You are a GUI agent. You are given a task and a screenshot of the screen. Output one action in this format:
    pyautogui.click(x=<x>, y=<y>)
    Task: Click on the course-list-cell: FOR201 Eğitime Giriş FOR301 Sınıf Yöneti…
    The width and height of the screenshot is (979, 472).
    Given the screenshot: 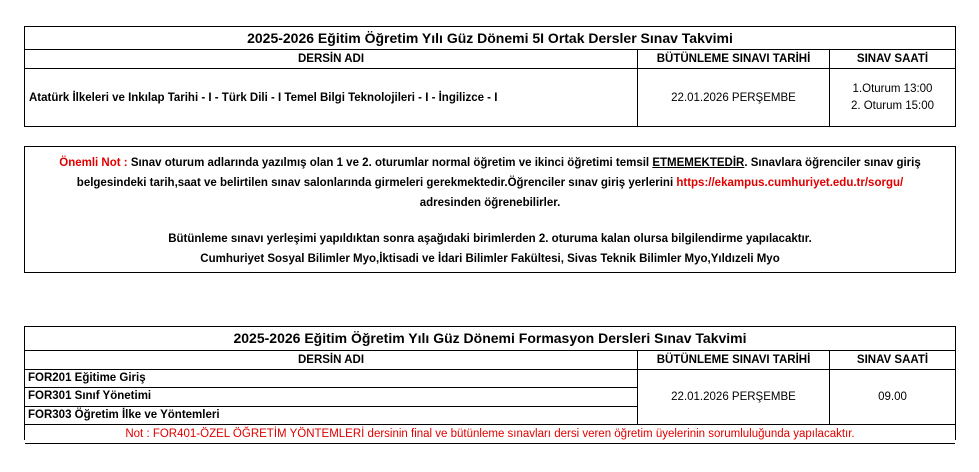 What is the action you would take?
    pyautogui.click(x=331, y=397)
    